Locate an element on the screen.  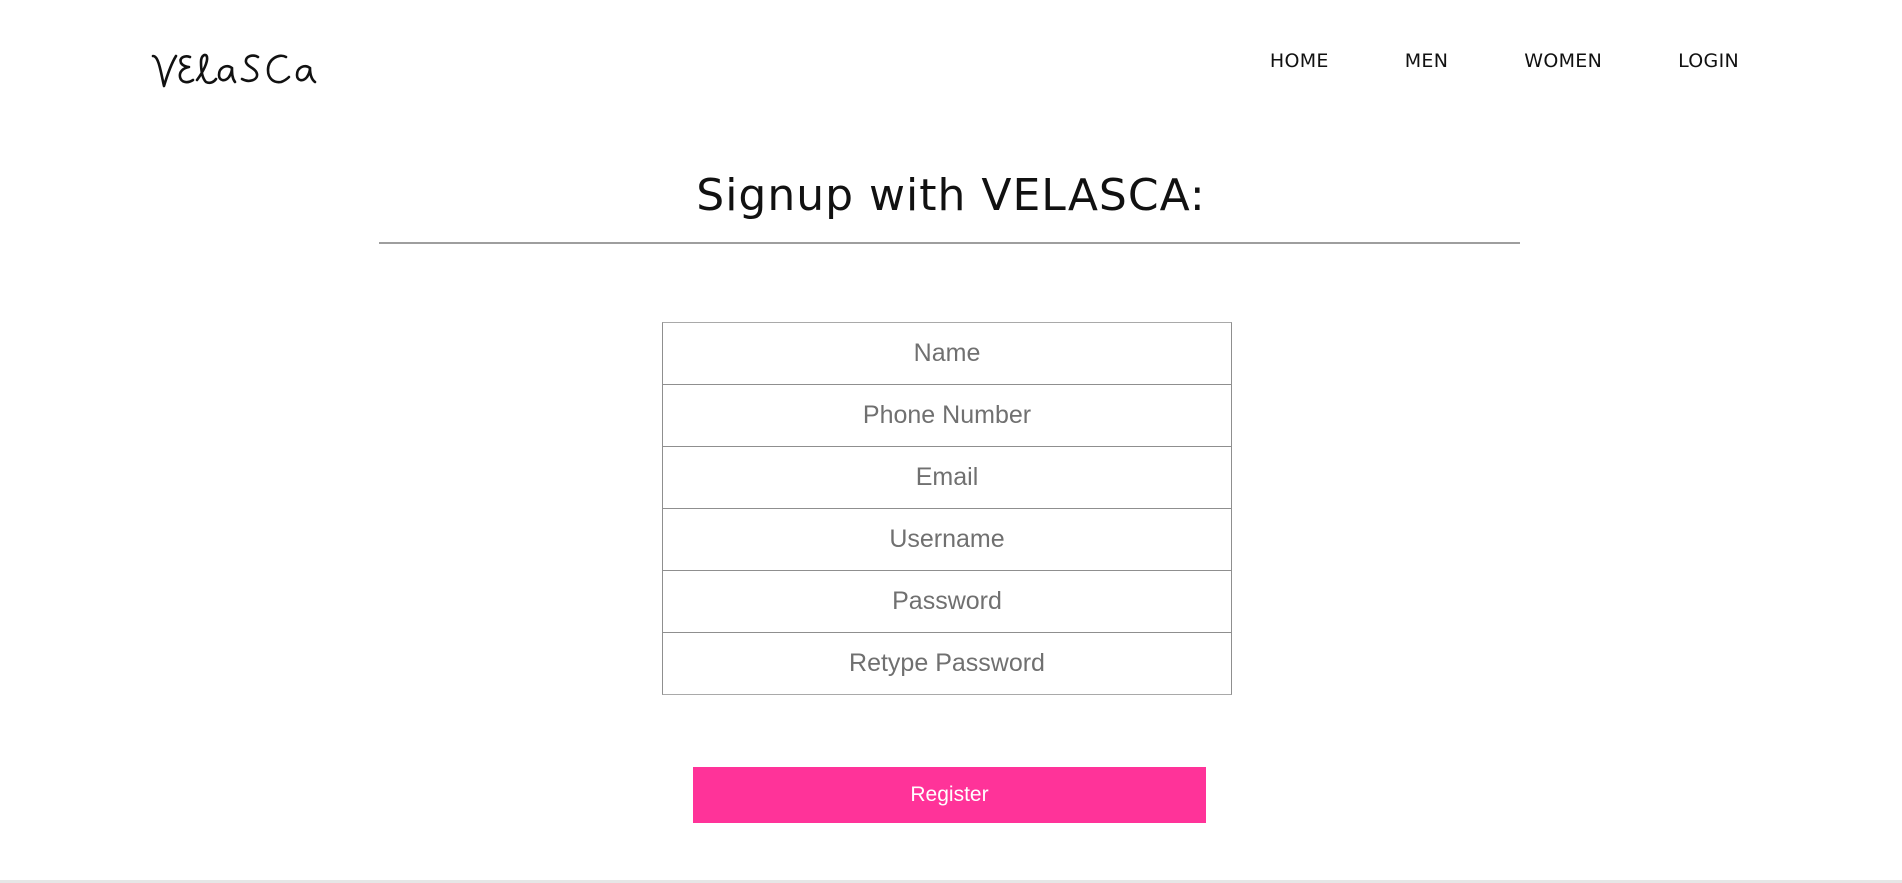
velasca-logo-mark is located at coordinates (234, 70).